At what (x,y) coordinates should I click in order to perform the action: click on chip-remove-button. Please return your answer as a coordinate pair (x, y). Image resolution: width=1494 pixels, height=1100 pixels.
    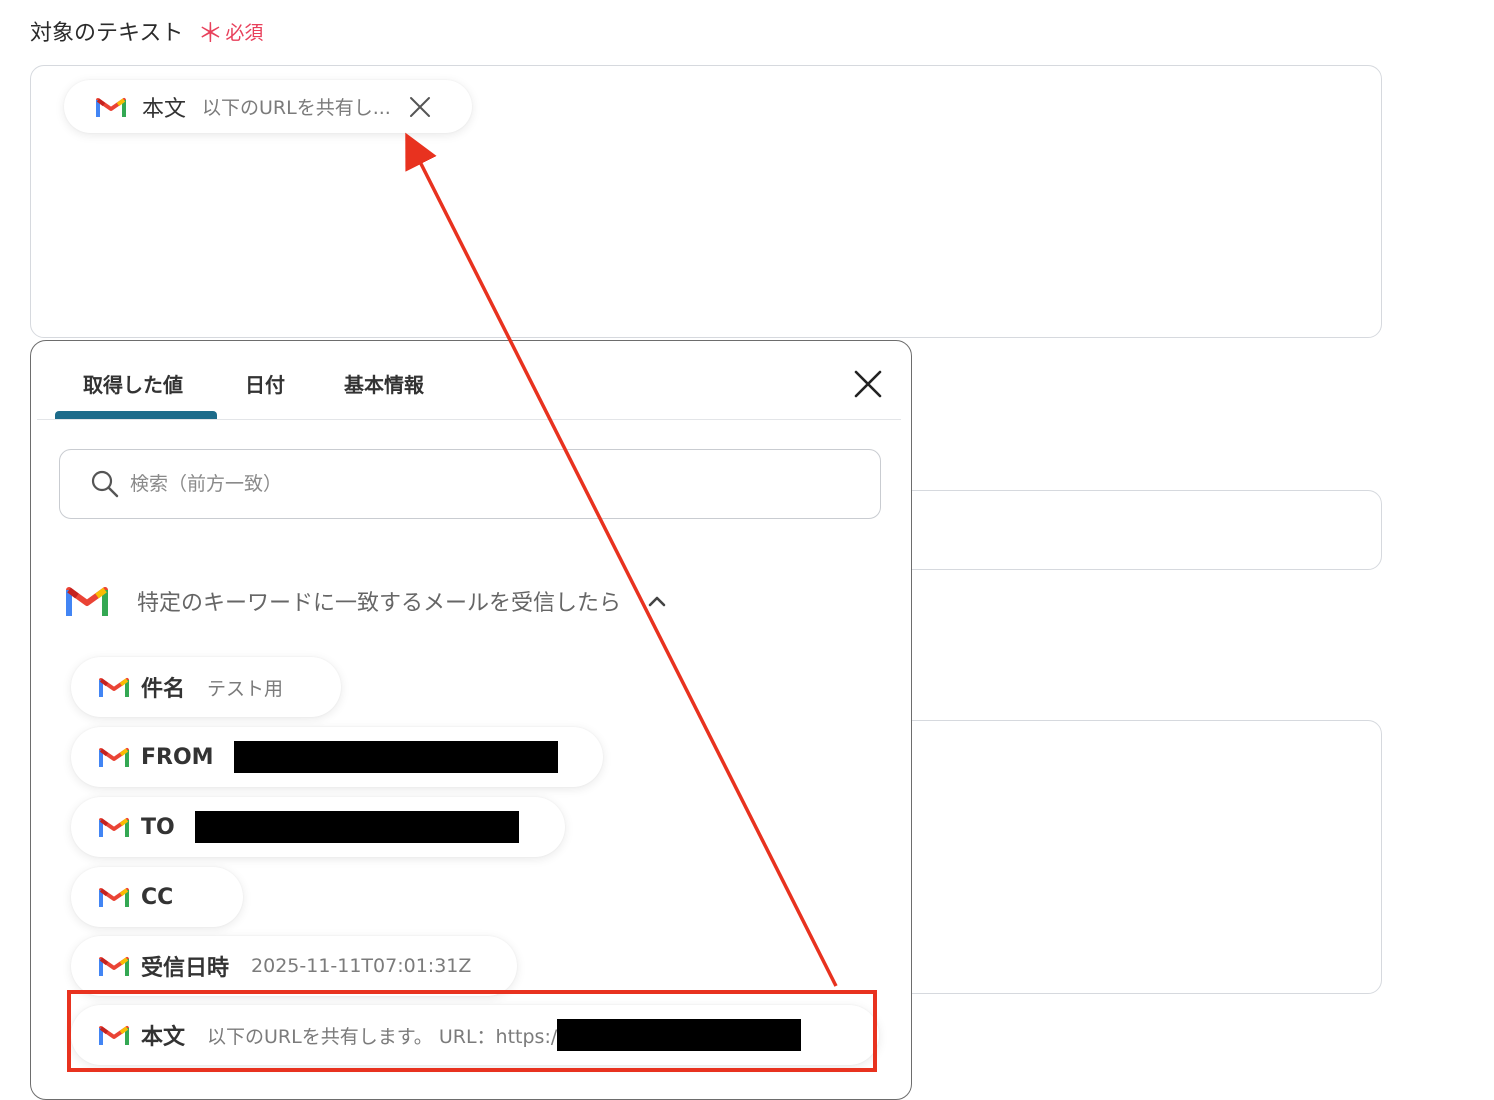
    Looking at the image, I should click on (420, 107).